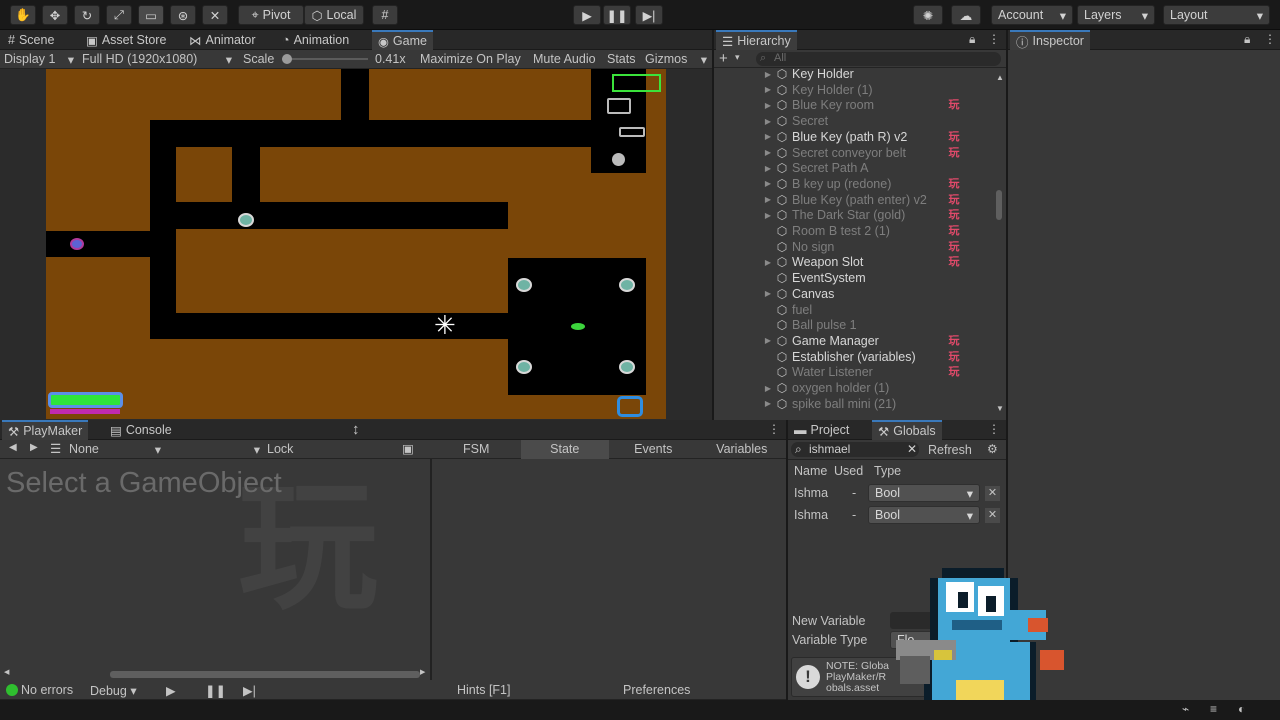  What do you see at coordinates (821, 430) in the screenshot?
I see `tab-project: ▬ Project` at bounding box center [821, 430].